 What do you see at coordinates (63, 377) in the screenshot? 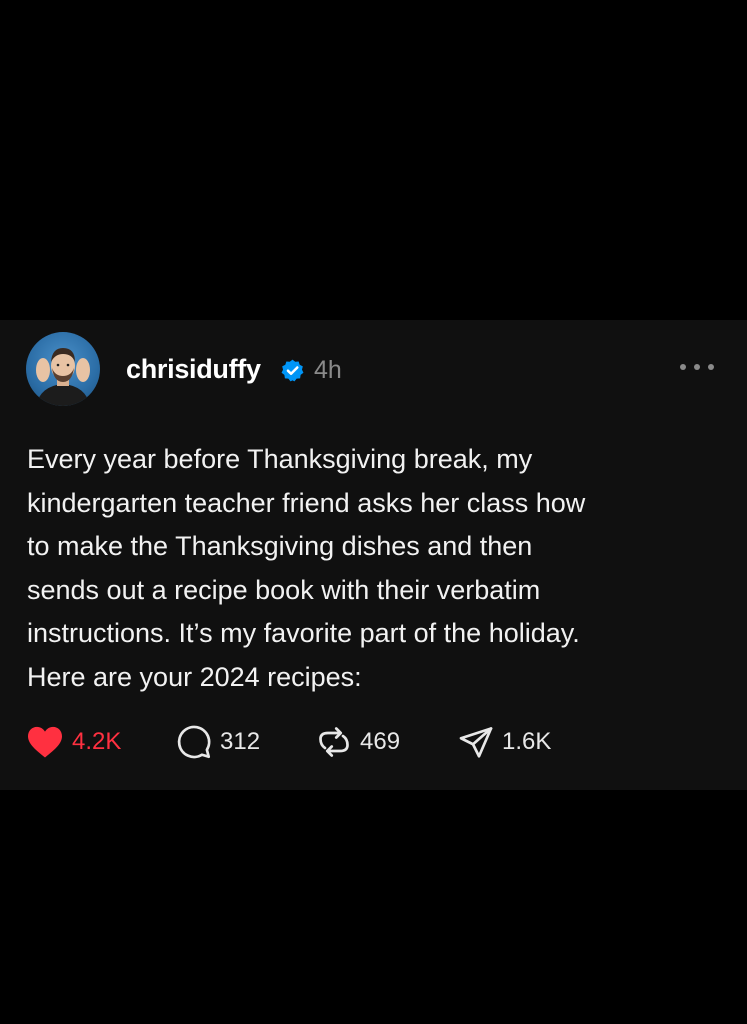
I see `avatar-image` at bounding box center [63, 377].